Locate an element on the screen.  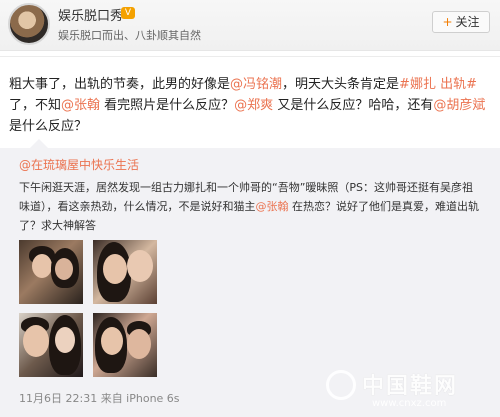
watermark-logo-icon is located at coordinates (341, 385).